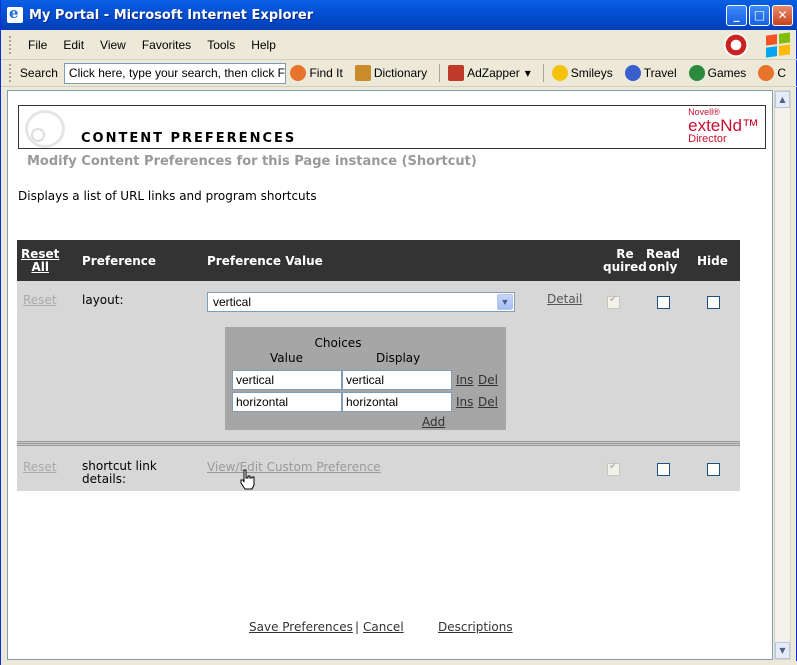  I want to click on cursor-toolbar-button: C, so click(772, 73).